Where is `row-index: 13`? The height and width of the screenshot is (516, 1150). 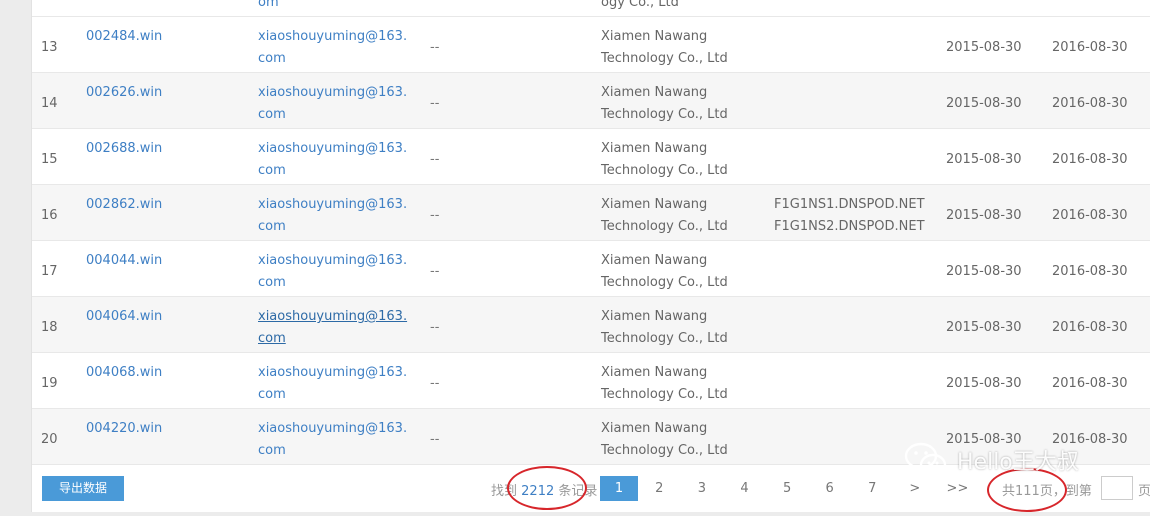
row-index: 13 is located at coordinates (49, 47).